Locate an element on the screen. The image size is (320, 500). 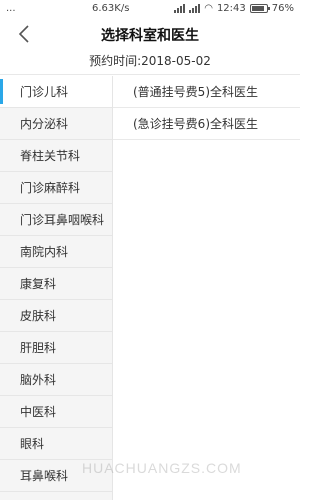
appointment-date: 预约时间:2018-05-02 is located at coordinates (150, 61).